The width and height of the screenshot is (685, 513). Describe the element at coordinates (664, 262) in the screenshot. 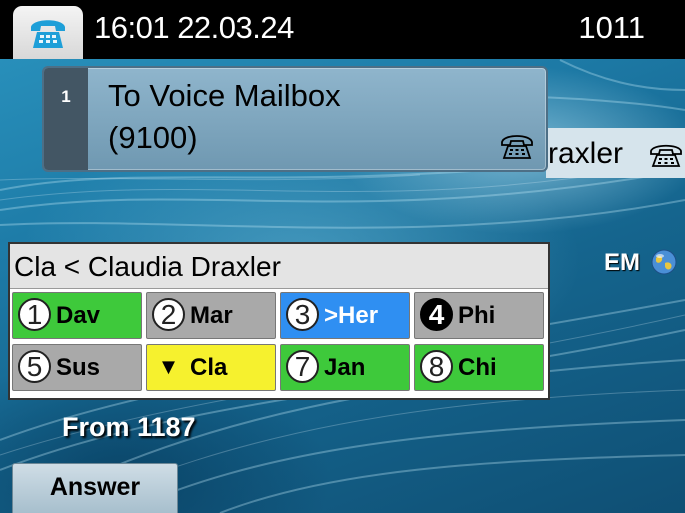

I see `globe-icon` at that location.